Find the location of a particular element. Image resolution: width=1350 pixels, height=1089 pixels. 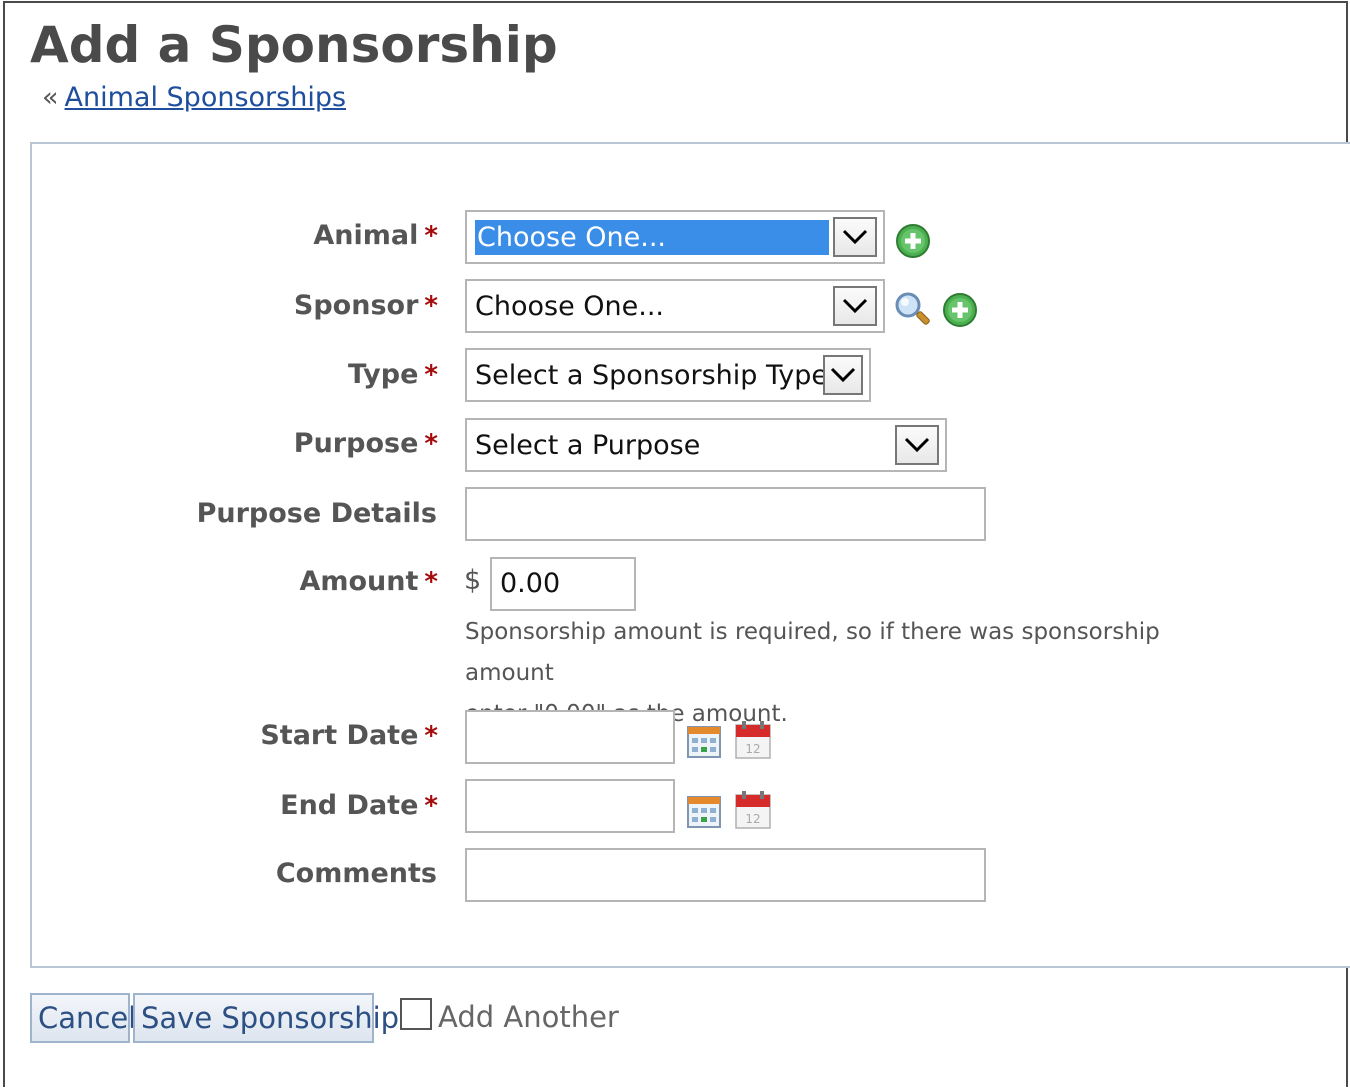

amount-label: Amount * is located at coordinates (368, 581).